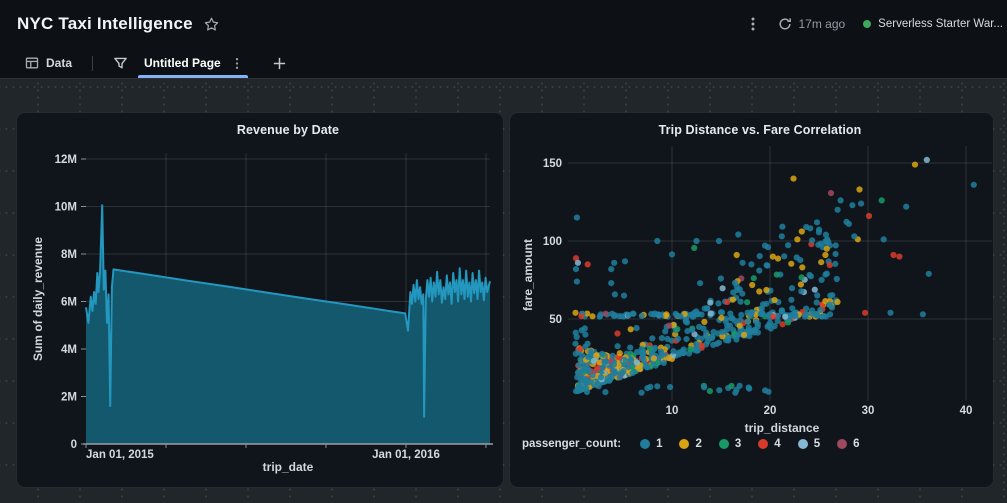 The height and width of the screenshot is (503, 1007). I want to click on svg-text: 30, so click(868, 411).